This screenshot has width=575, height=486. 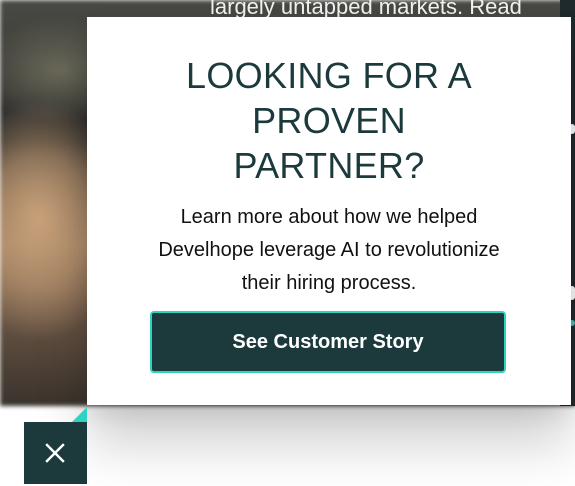 I want to click on modal-title-line: PARTNER?, so click(x=329, y=165).